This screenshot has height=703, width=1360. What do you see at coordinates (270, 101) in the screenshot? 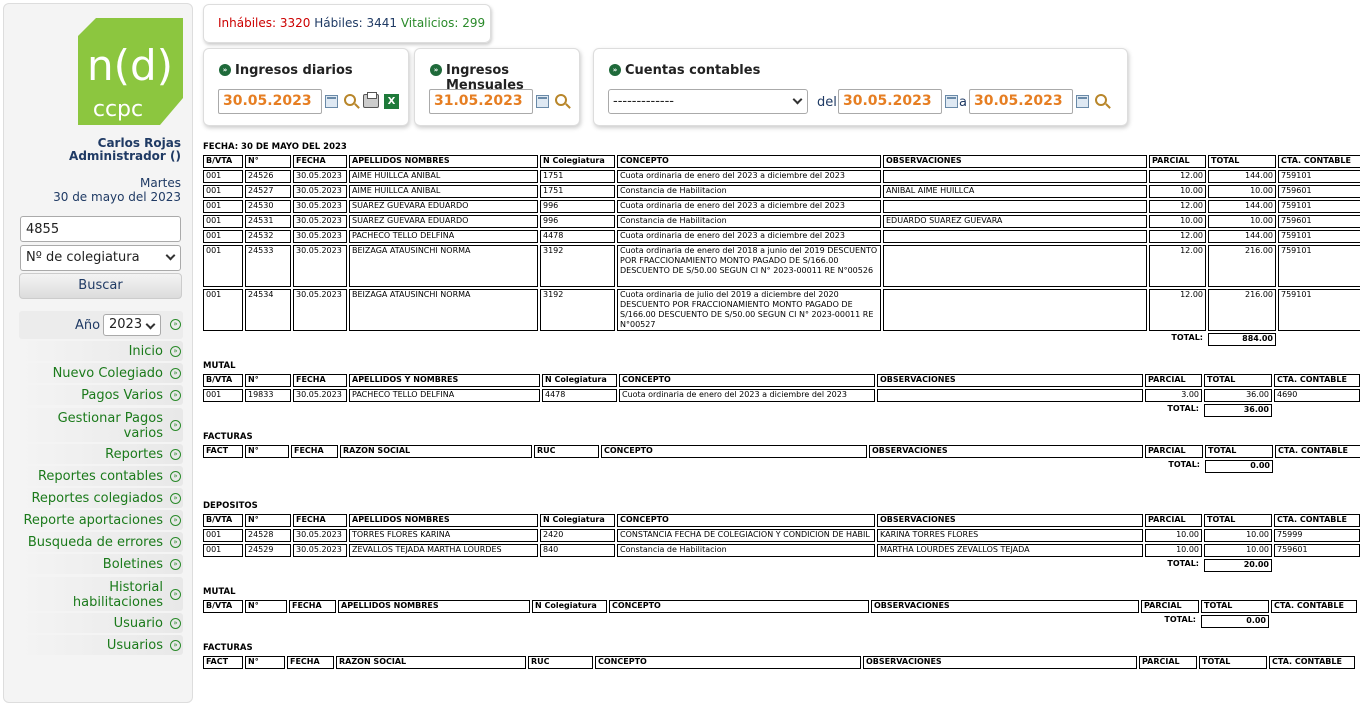
I see `diarios-date-input: 30.05.2023` at bounding box center [270, 101].